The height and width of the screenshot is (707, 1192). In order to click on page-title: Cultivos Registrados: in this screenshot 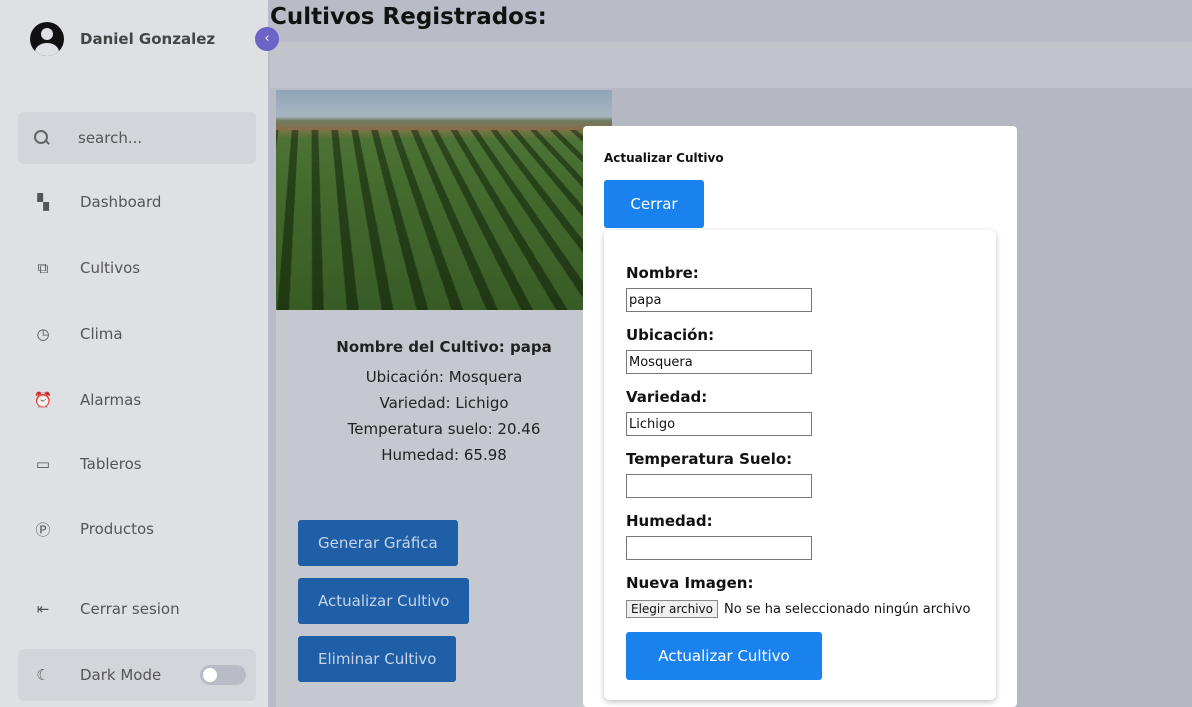, I will do `click(408, 17)`.